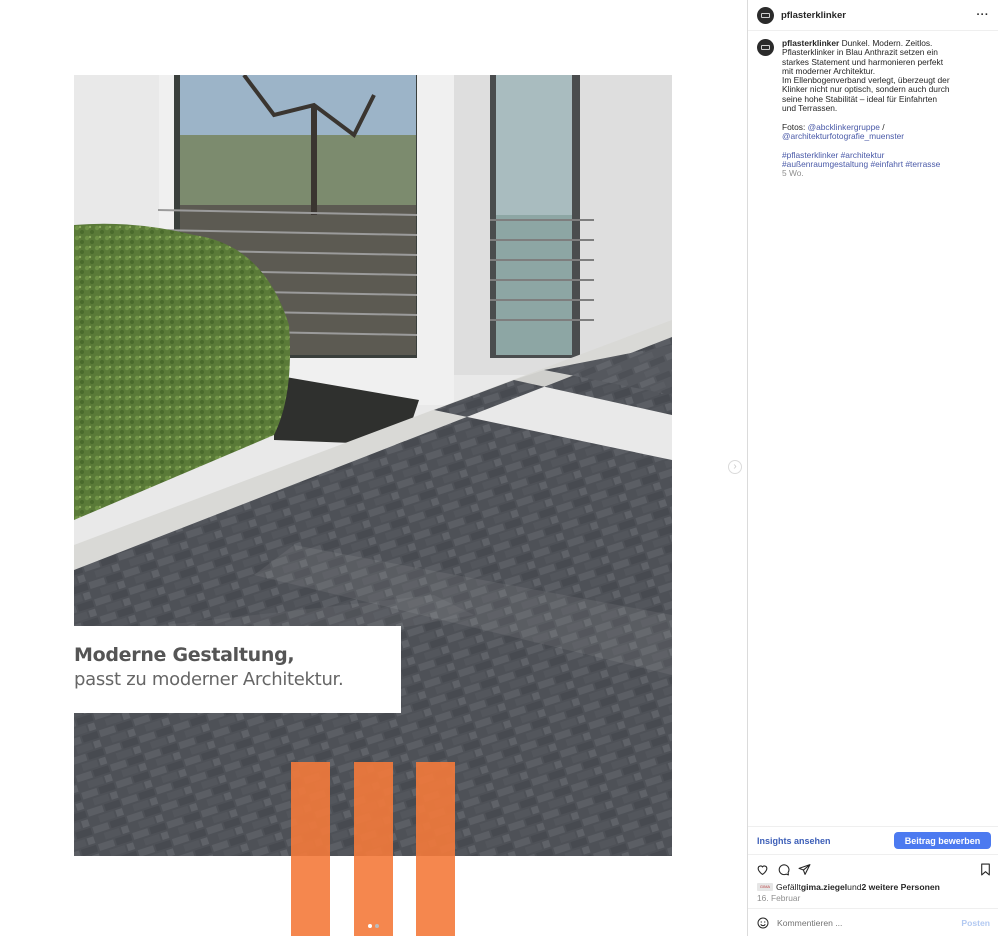  What do you see at coordinates (810, 108) in the screenshot?
I see `caption-line: und Terrassen.` at bounding box center [810, 108].